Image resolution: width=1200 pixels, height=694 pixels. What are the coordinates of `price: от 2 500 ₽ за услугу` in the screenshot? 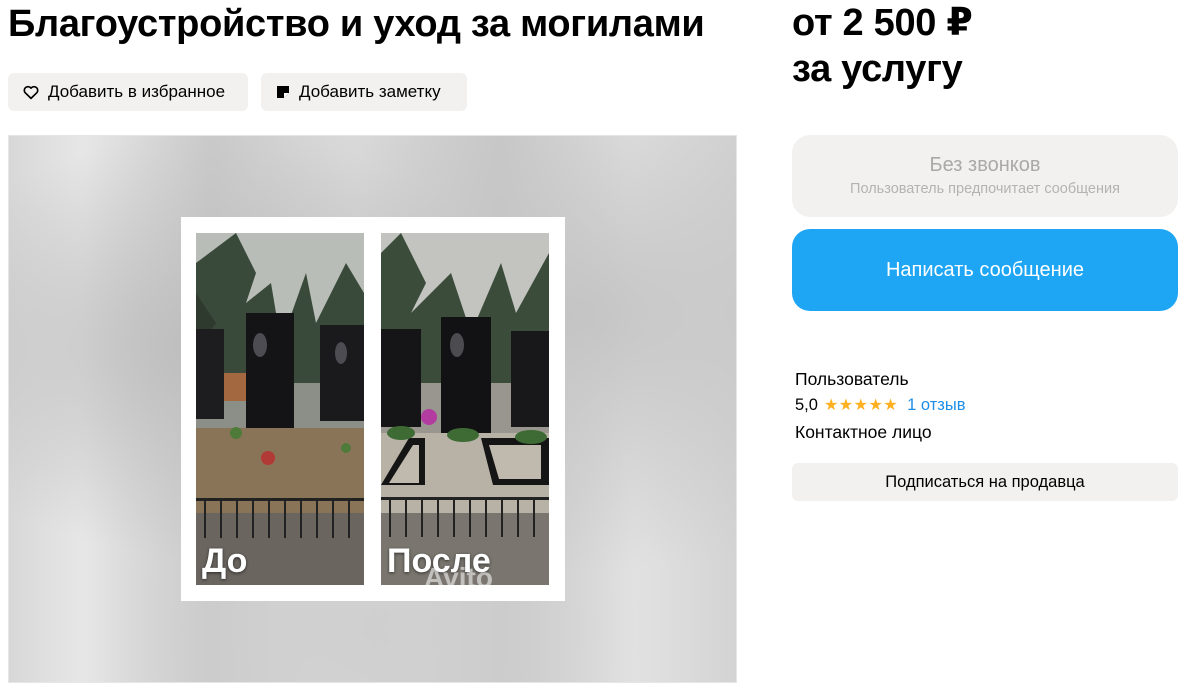 It's located at (882, 46).